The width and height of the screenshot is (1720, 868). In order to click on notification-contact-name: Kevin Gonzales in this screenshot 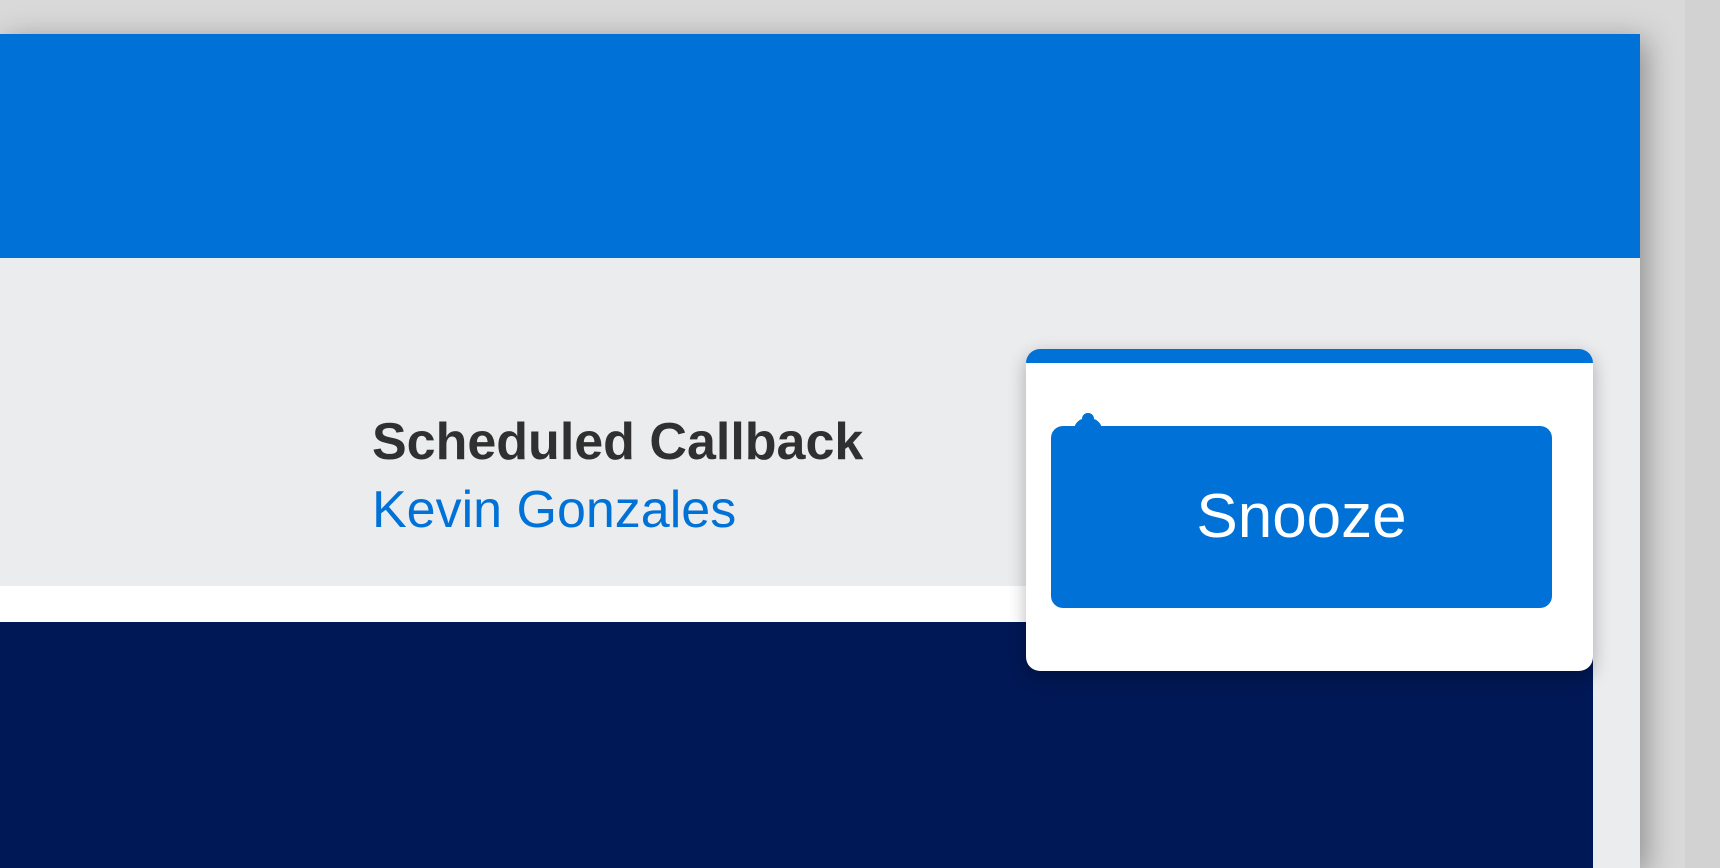, I will do `click(554, 510)`.